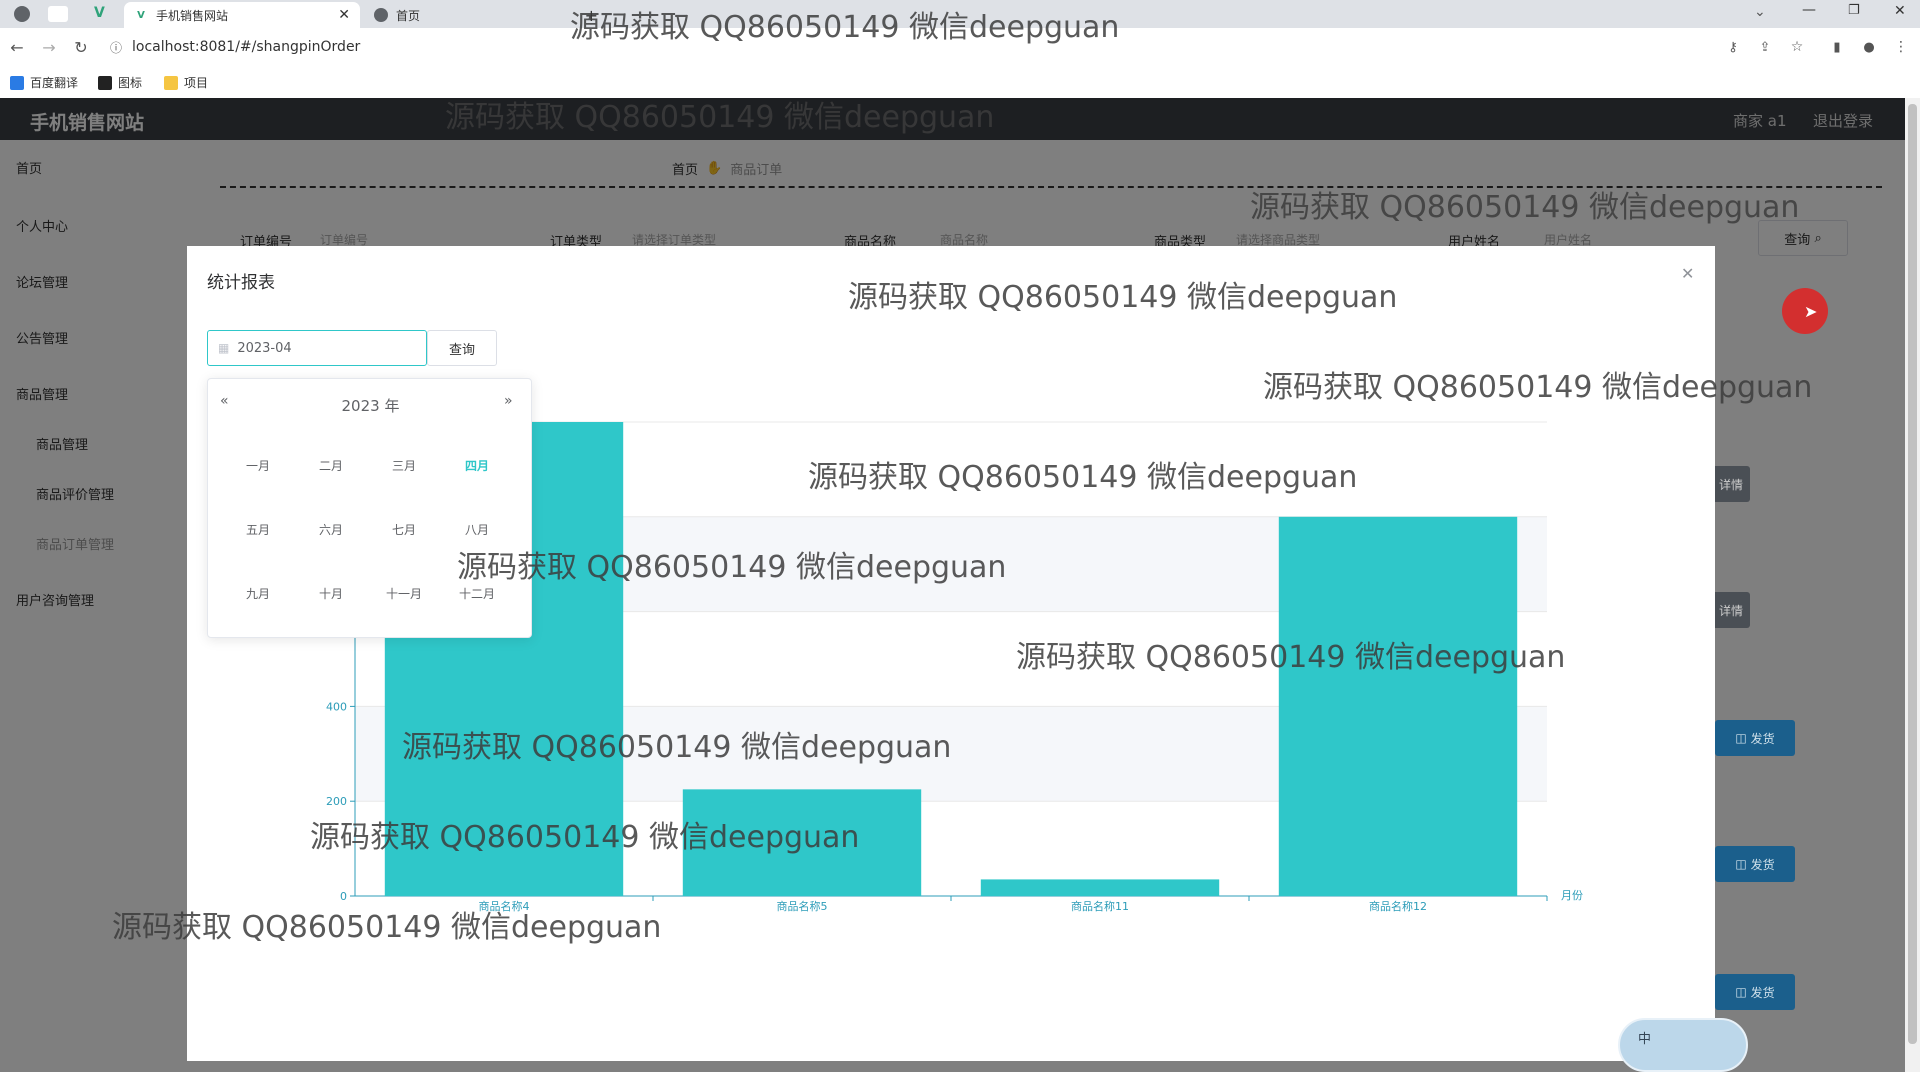  I want to click on month-cell: 四月, so click(477, 465).